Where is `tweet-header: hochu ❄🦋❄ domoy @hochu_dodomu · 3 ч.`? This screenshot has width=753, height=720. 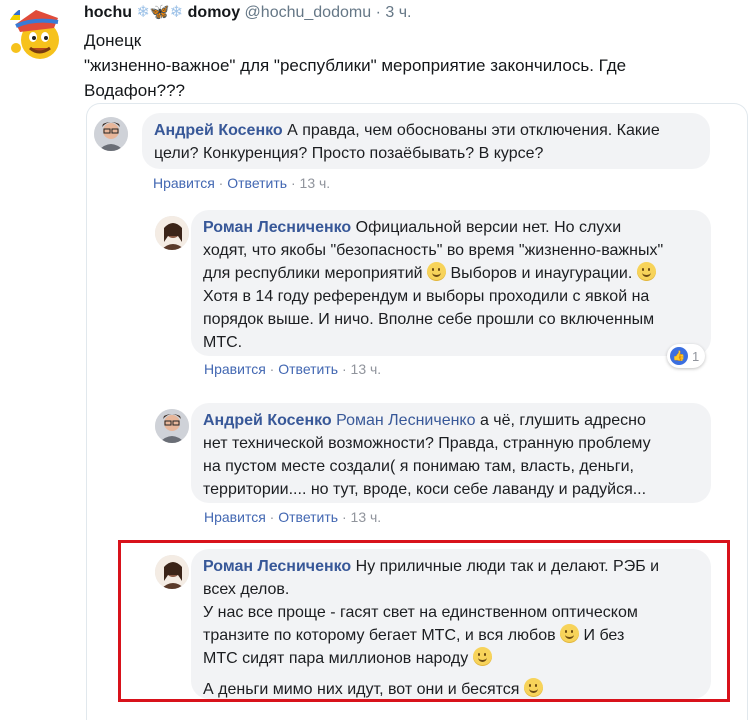 tweet-header: hochu ❄🦋❄ domoy @hochu_dodomu · 3 ч. is located at coordinates (247, 13).